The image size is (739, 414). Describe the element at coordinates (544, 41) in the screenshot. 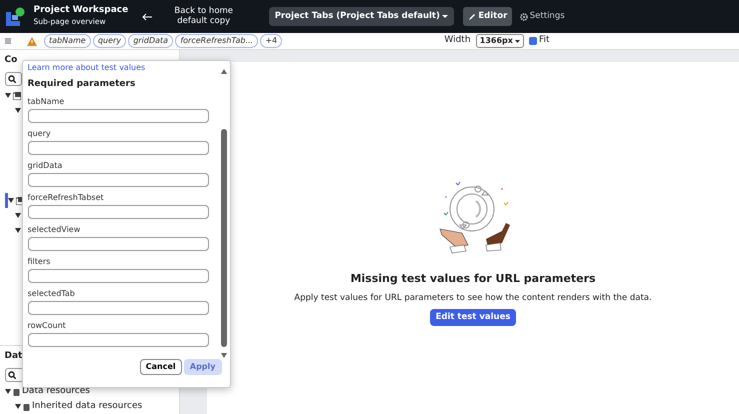

I see `fit-label: Fit` at that location.